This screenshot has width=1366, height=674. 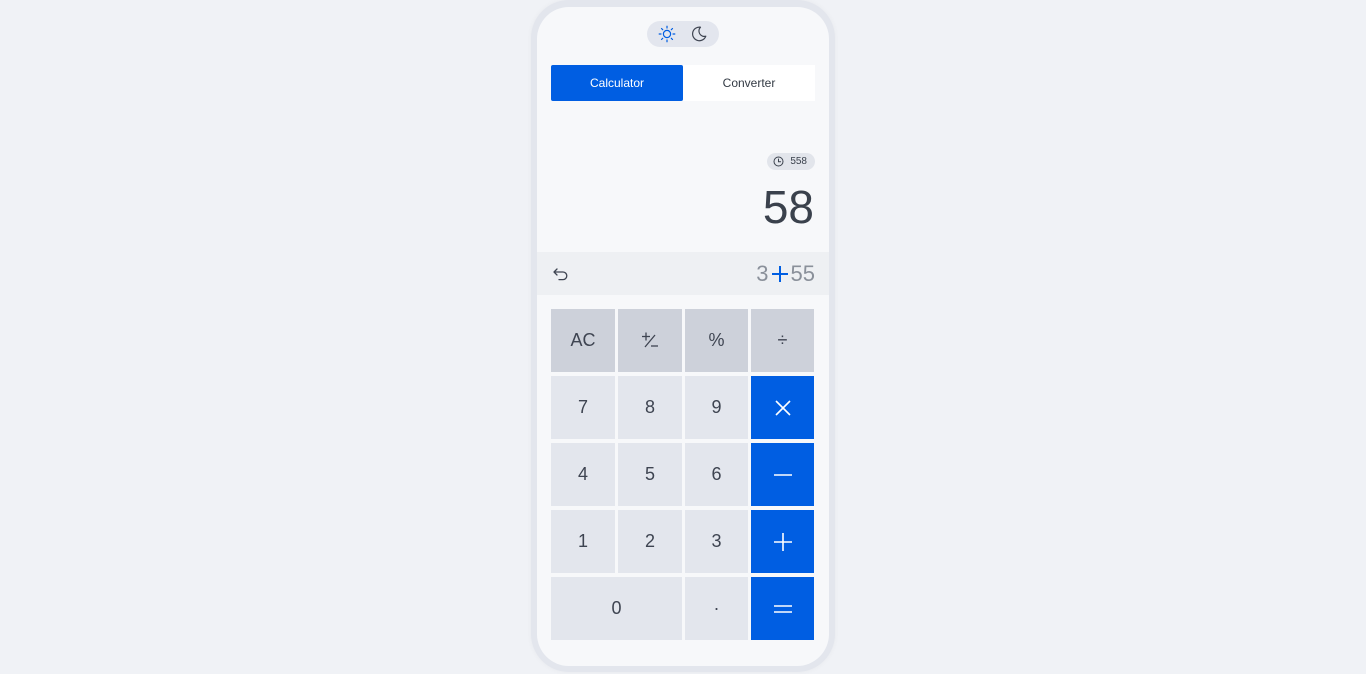 I want to click on expression-left: 3, so click(x=762, y=273).